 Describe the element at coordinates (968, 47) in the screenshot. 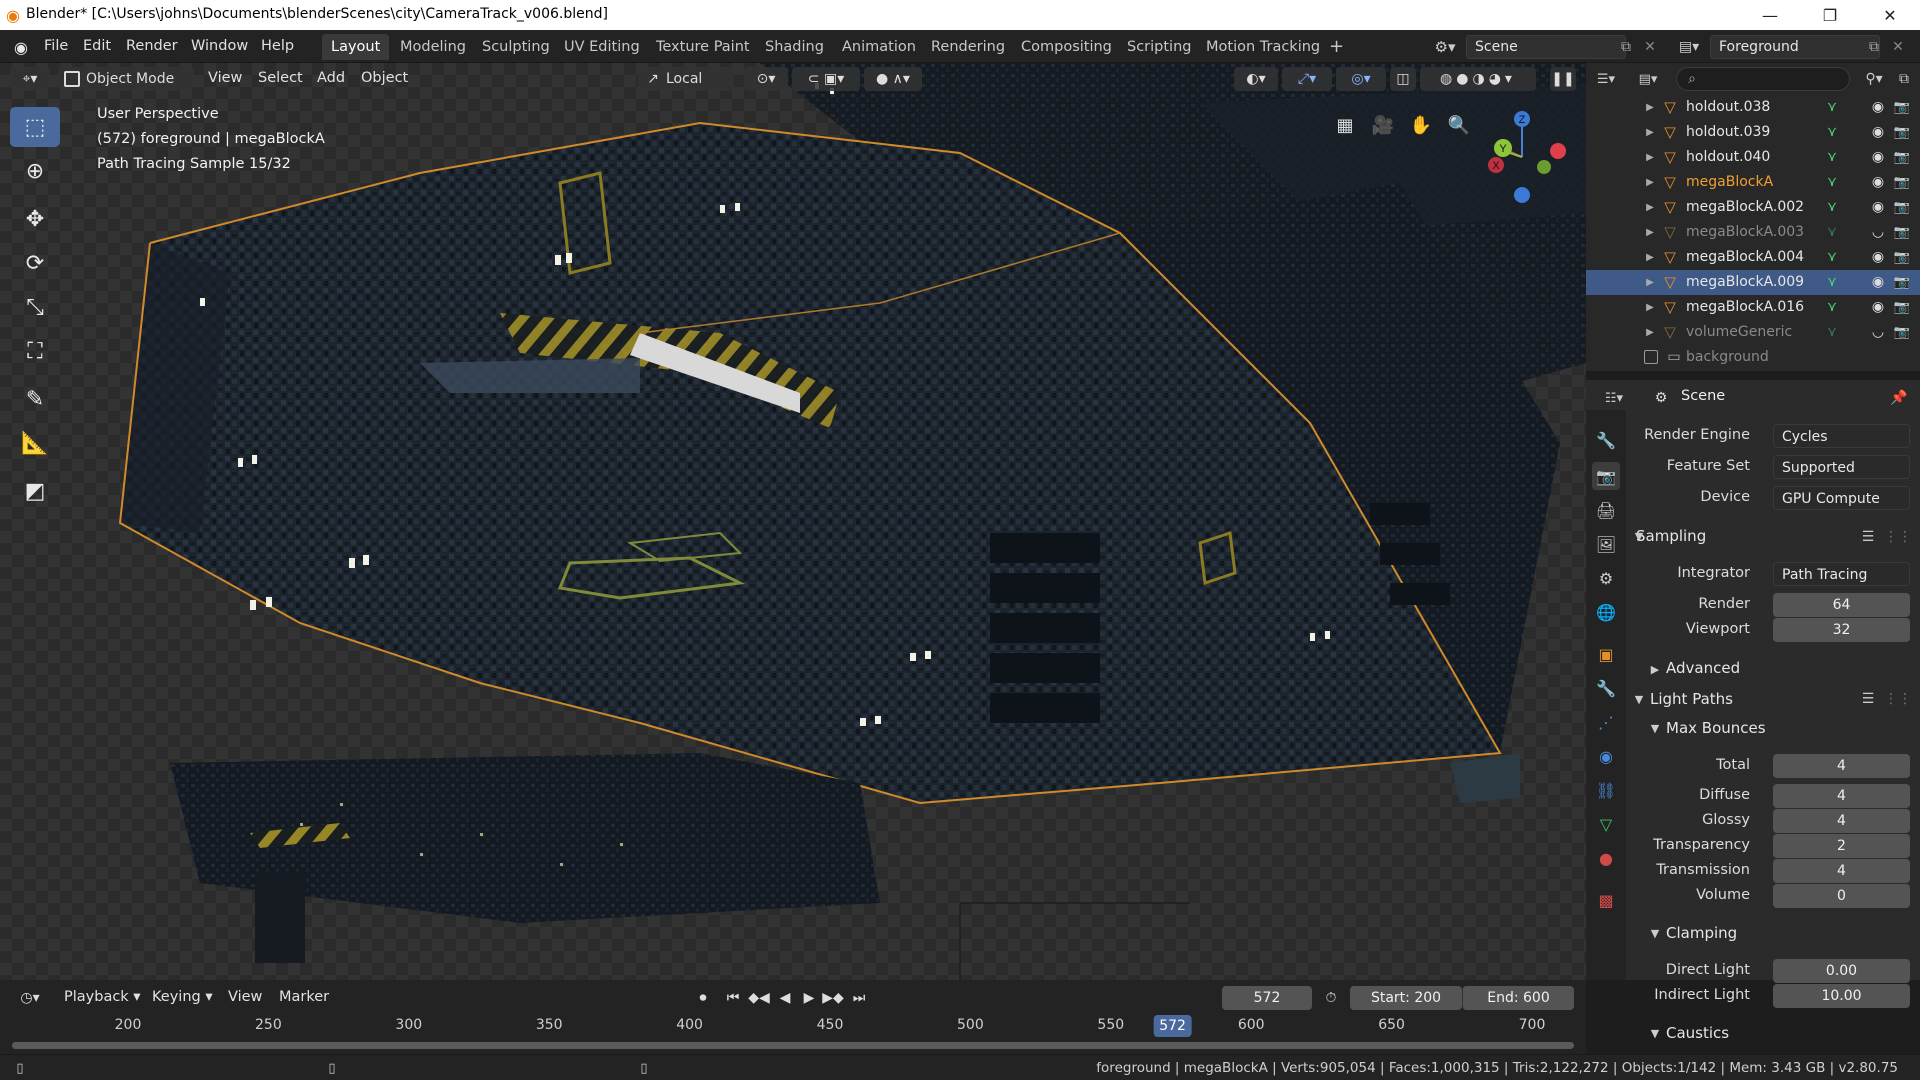

I see `tab-rendering: Rendering` at that location.